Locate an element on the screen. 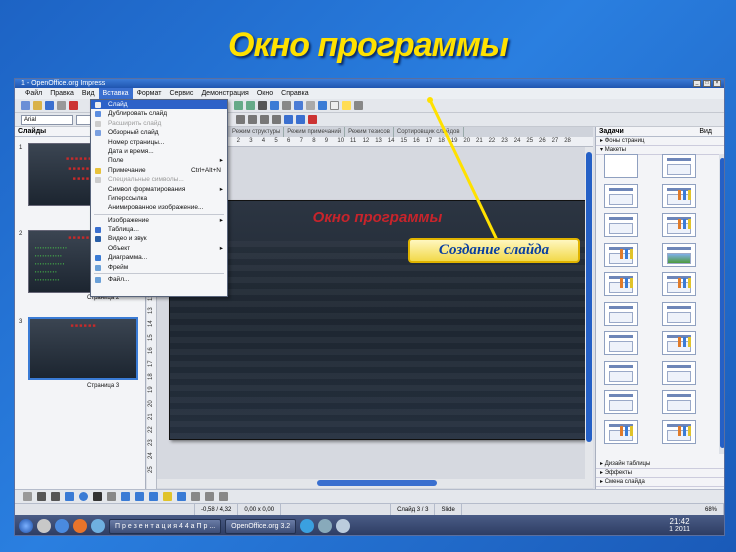 The image size is (736, 552). insert-menu-item: Гиперссылка is located at coordinates (159, 198).